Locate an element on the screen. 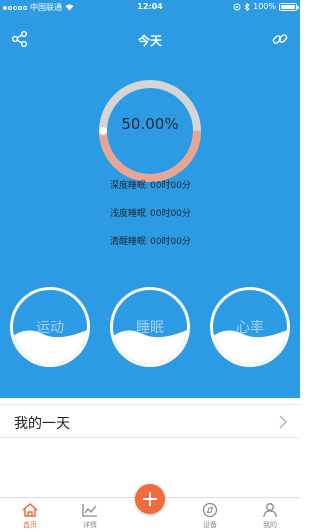 The width and height of the screenshot is (320, 532). link-icon is located at coordinates (280, 39).